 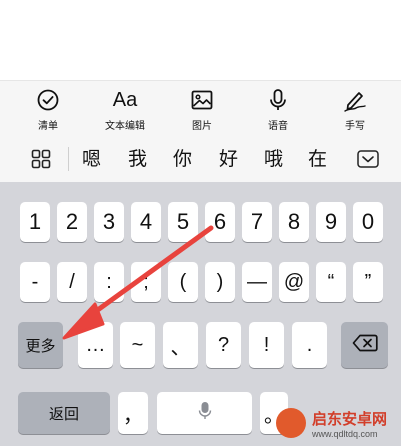 What do you see at coordinates (220, 222) in the screenshot?
I see `key-6: 6` at bounding box center [220, 222].